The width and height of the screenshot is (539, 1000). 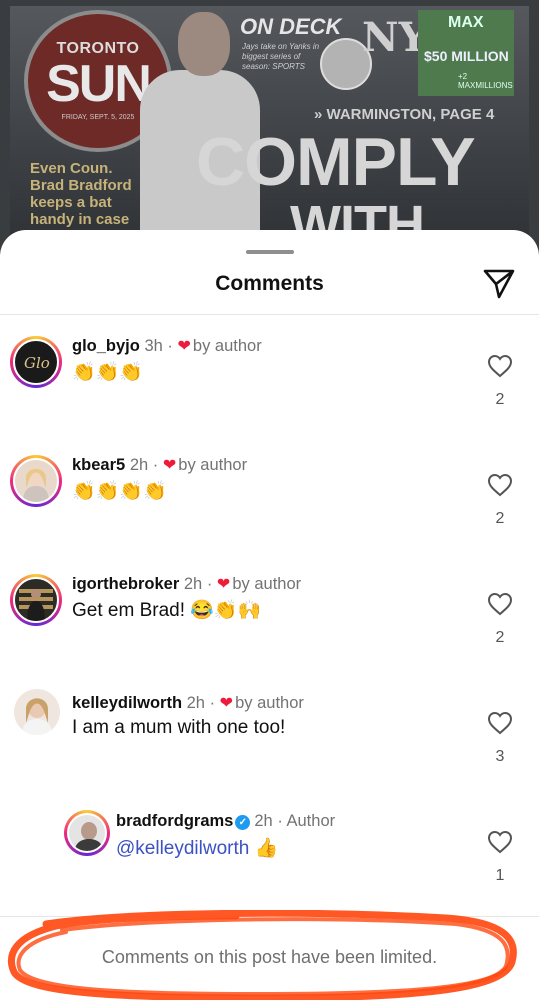 What do you see at coordinates (174, 821) in the screenshot?
I see `reply-username: bradfordgrams` at bounding box center [174, 821].